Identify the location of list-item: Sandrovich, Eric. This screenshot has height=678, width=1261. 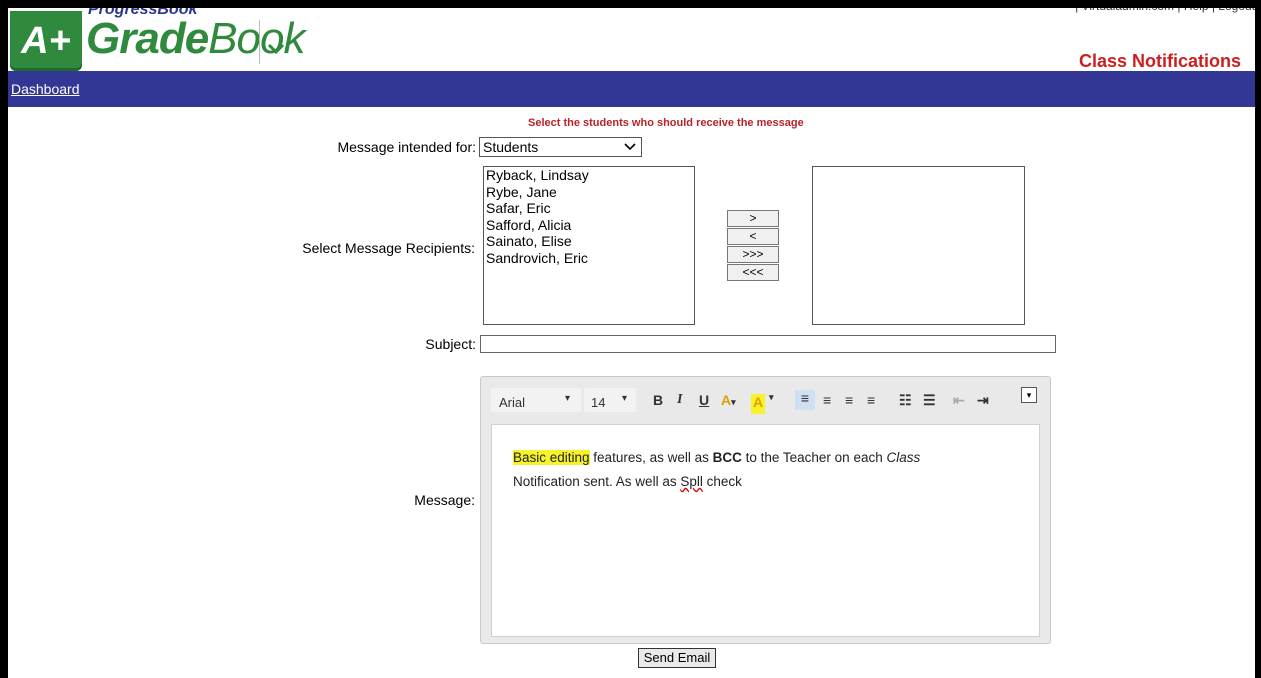
(589, 258).